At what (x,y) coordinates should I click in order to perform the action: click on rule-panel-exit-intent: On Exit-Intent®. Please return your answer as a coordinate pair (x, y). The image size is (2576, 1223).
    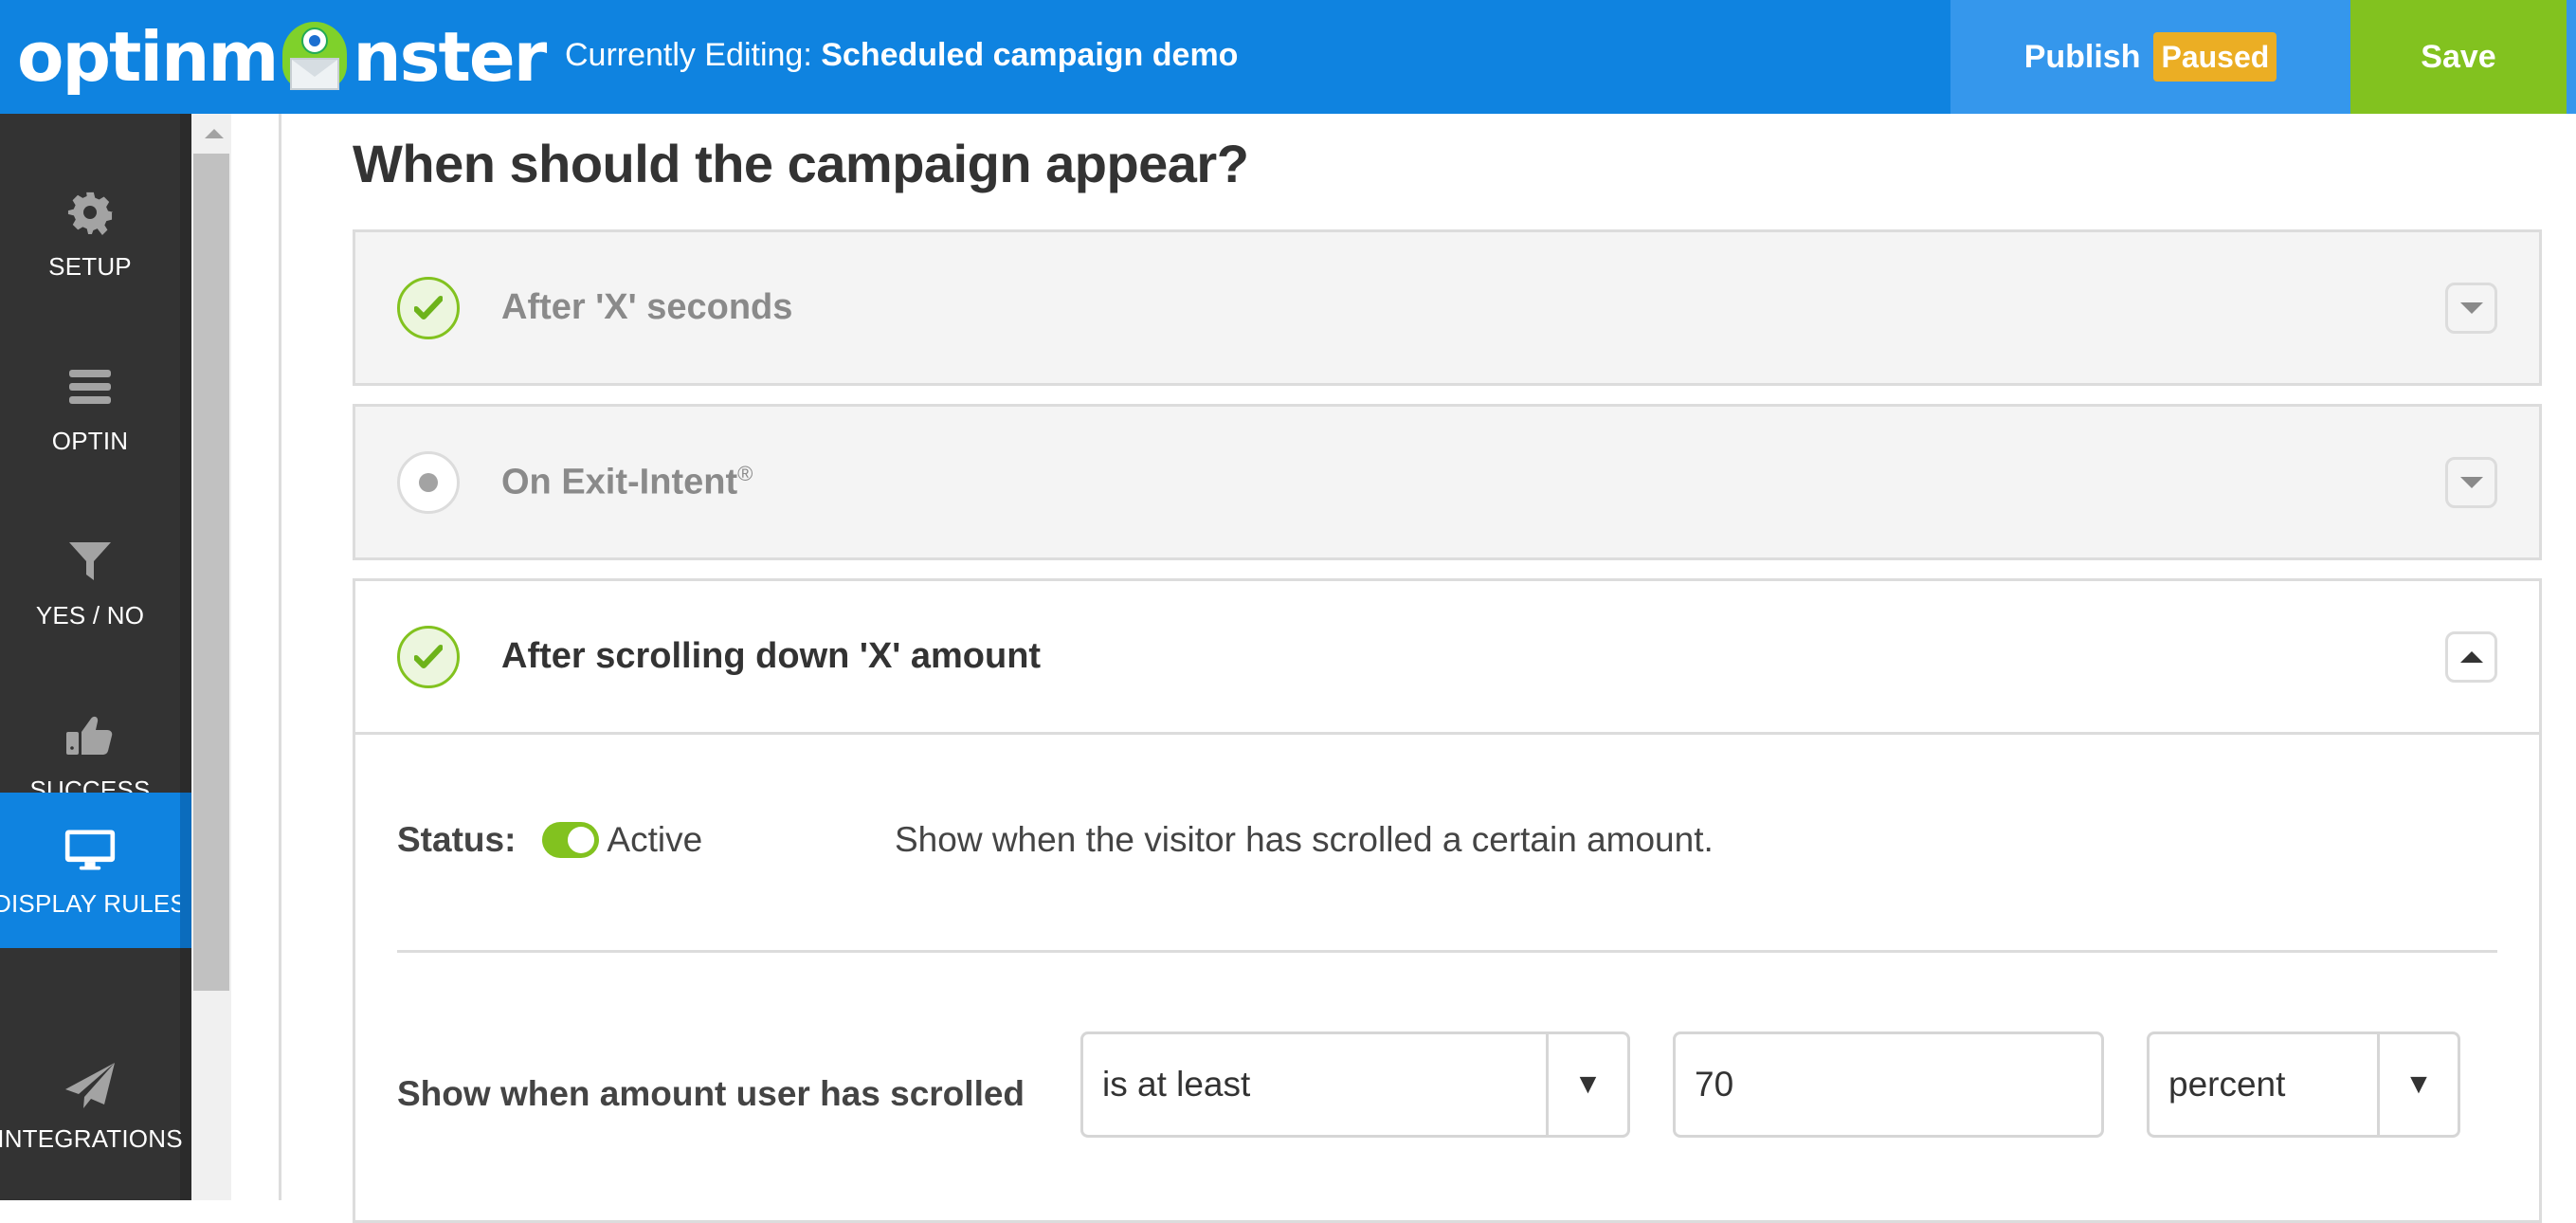
    Looking at the image, I should click on (1447, 482).